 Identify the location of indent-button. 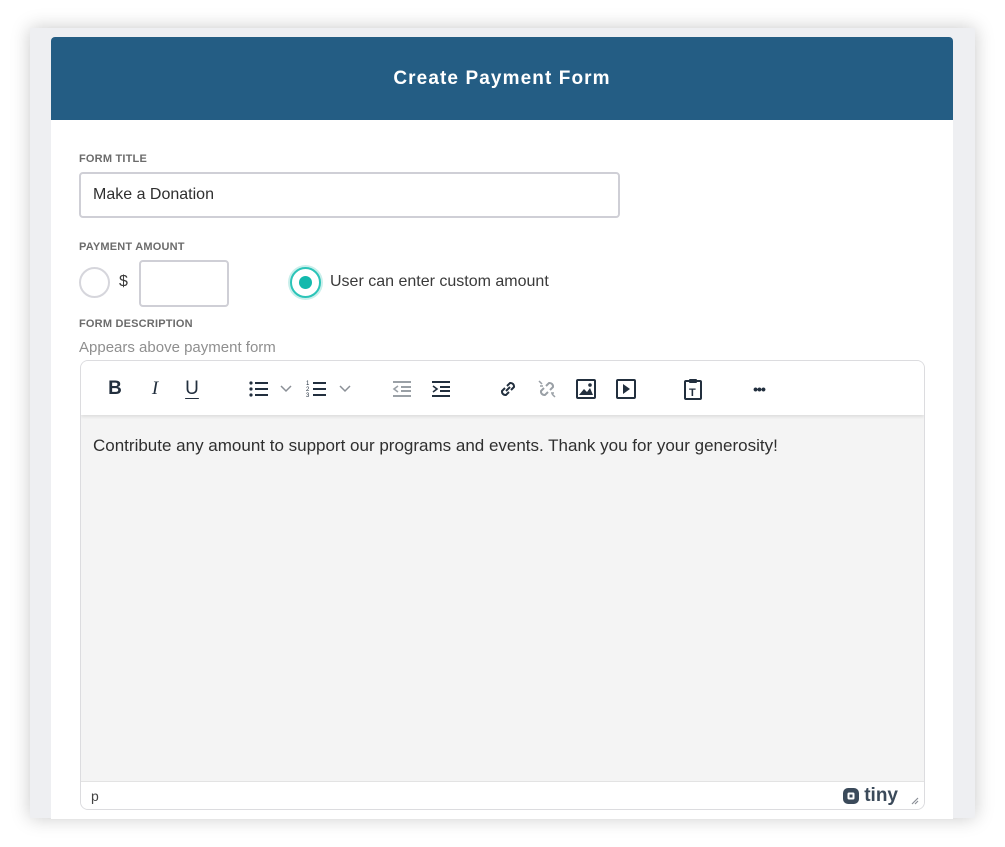
(441, 389).